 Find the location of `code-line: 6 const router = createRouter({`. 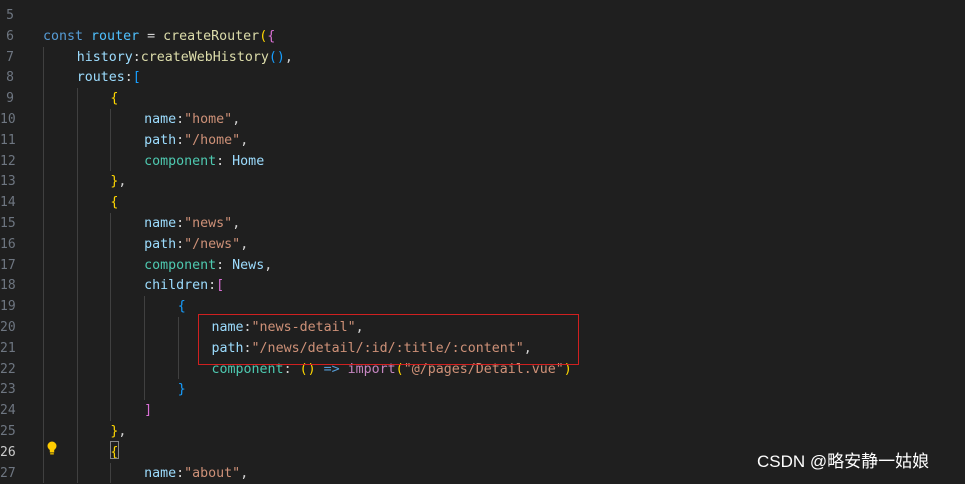

code-line: 6 const router = createRouter({ is located at coordinates (482, 36).